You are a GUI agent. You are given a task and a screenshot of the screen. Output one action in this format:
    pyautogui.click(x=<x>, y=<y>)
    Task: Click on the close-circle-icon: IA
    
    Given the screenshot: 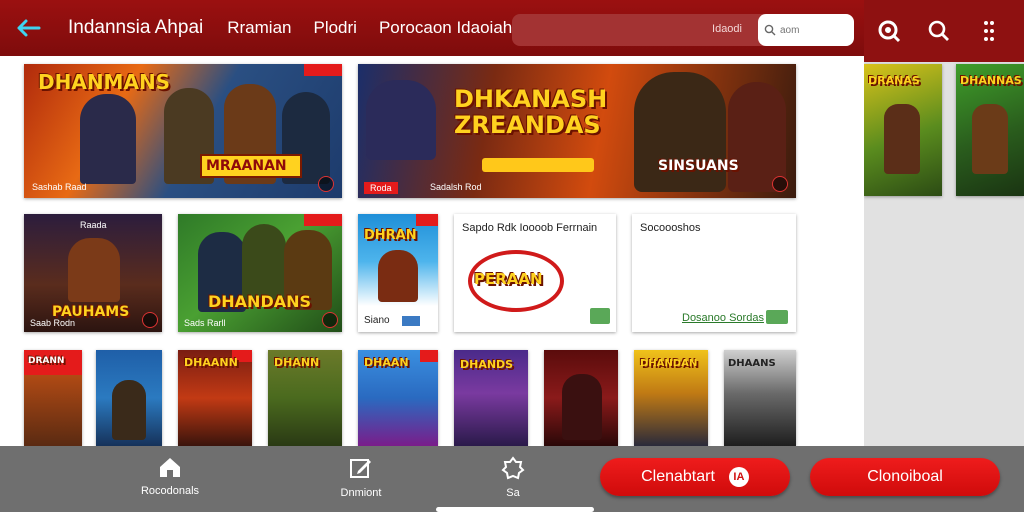 What is the action you would take?
    pyautogui.click(x=738, y=477)
    